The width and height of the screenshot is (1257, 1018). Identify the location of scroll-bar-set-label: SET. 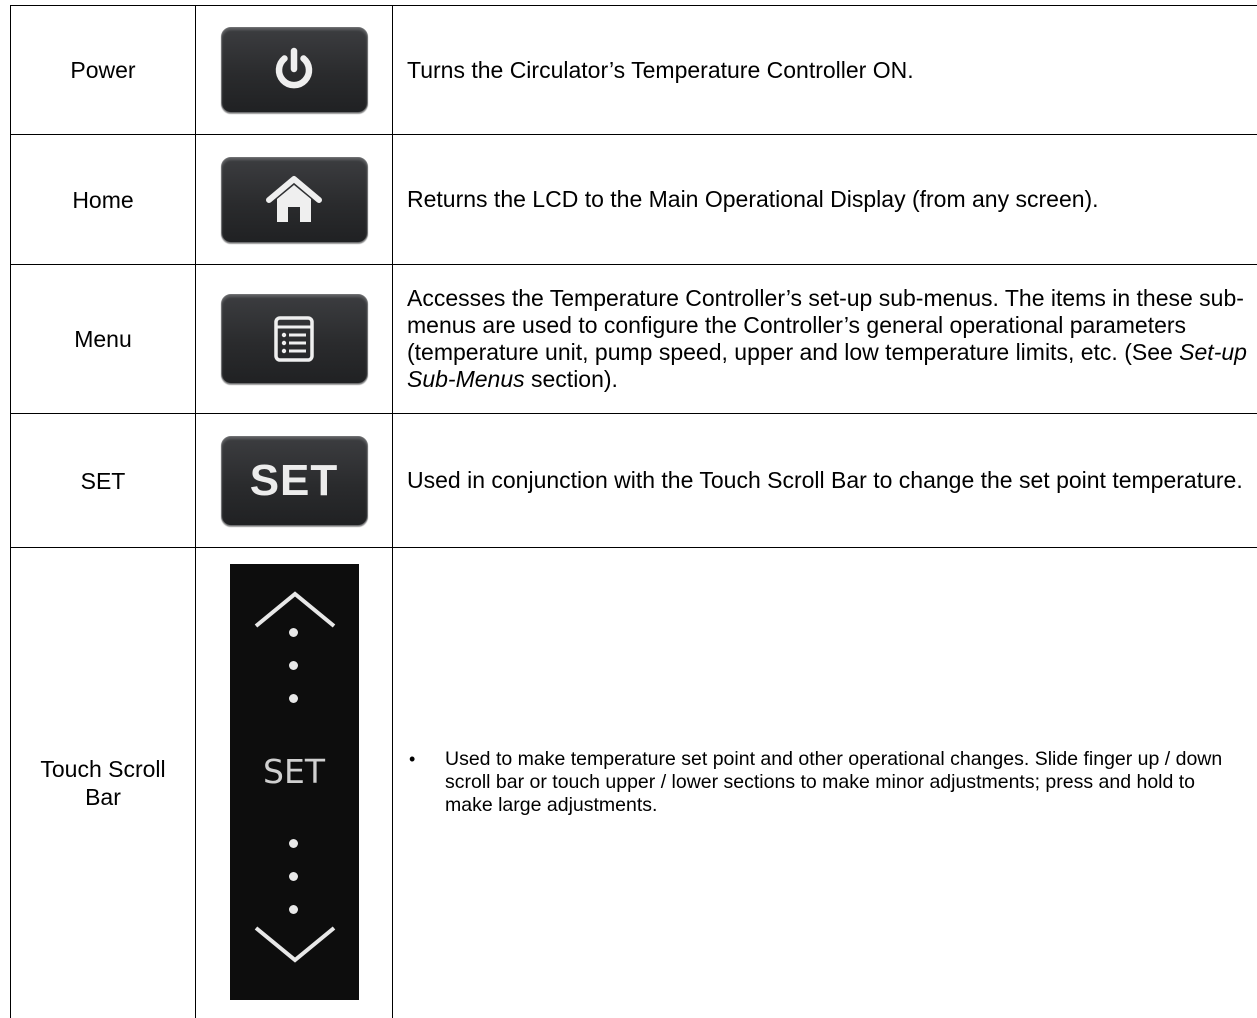
(294, 772).